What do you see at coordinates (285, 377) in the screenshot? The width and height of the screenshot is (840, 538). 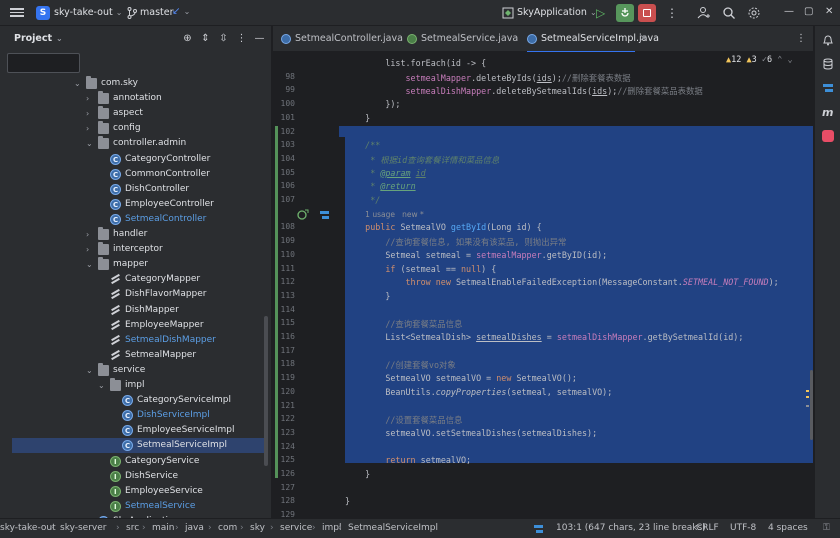 I see `line-number: 119` at bounding box center [285, 377].